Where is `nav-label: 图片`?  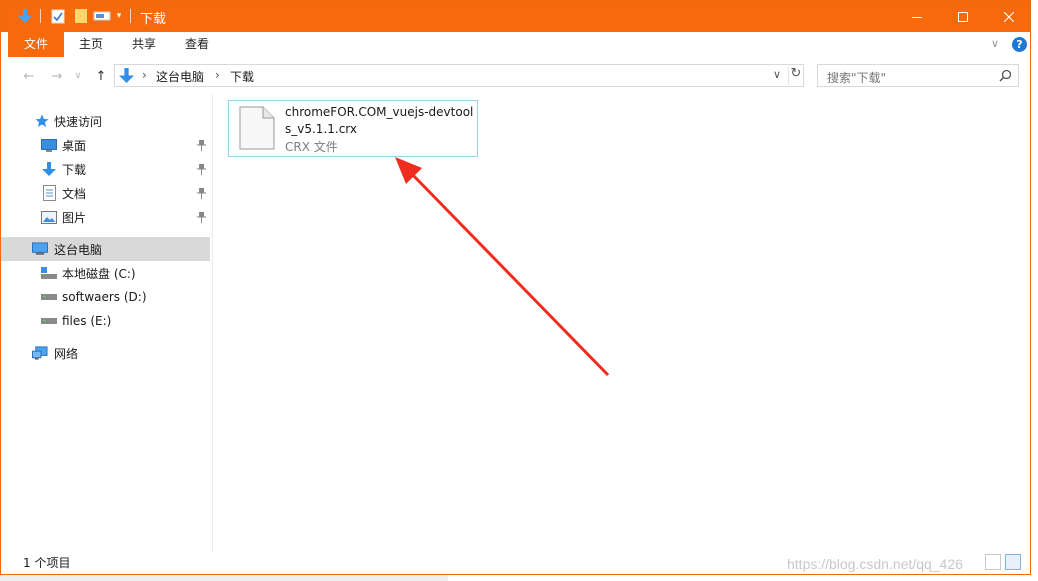 nav-label: 图片 is located at coordinates (74, 217).